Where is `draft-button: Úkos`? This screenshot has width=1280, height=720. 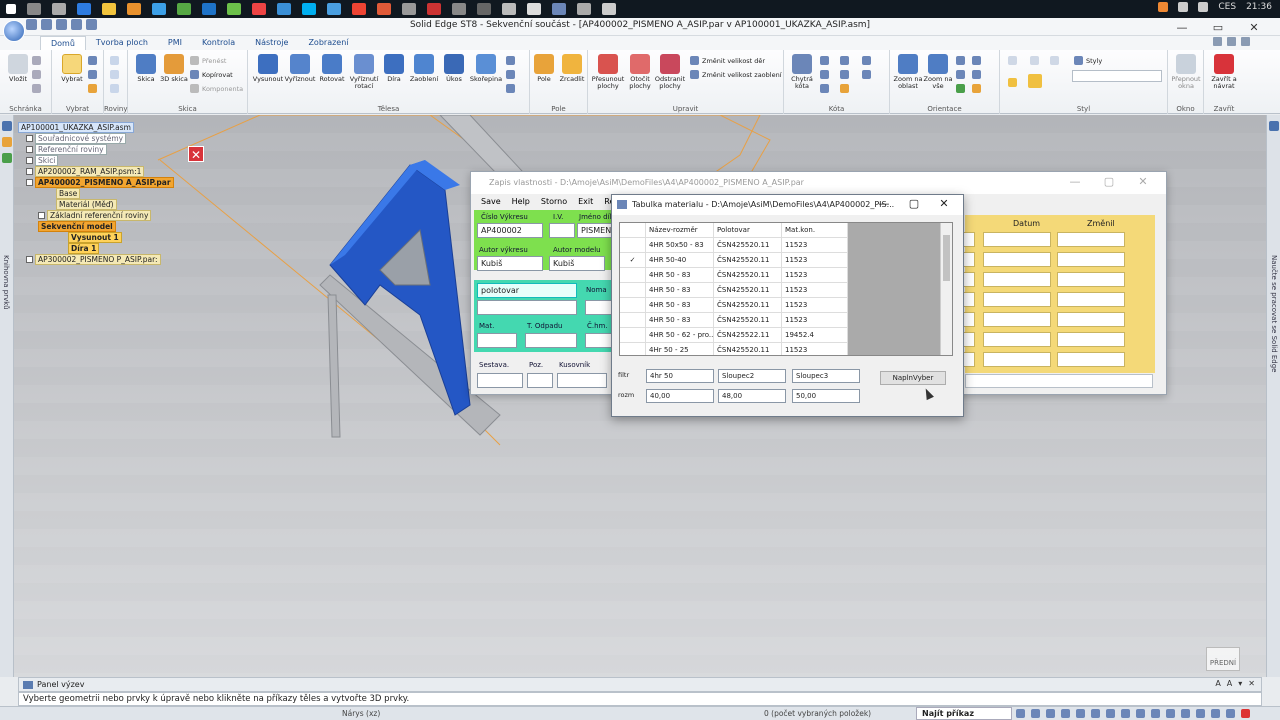 draft-button: Úkos is located at coordinates (454, 68).